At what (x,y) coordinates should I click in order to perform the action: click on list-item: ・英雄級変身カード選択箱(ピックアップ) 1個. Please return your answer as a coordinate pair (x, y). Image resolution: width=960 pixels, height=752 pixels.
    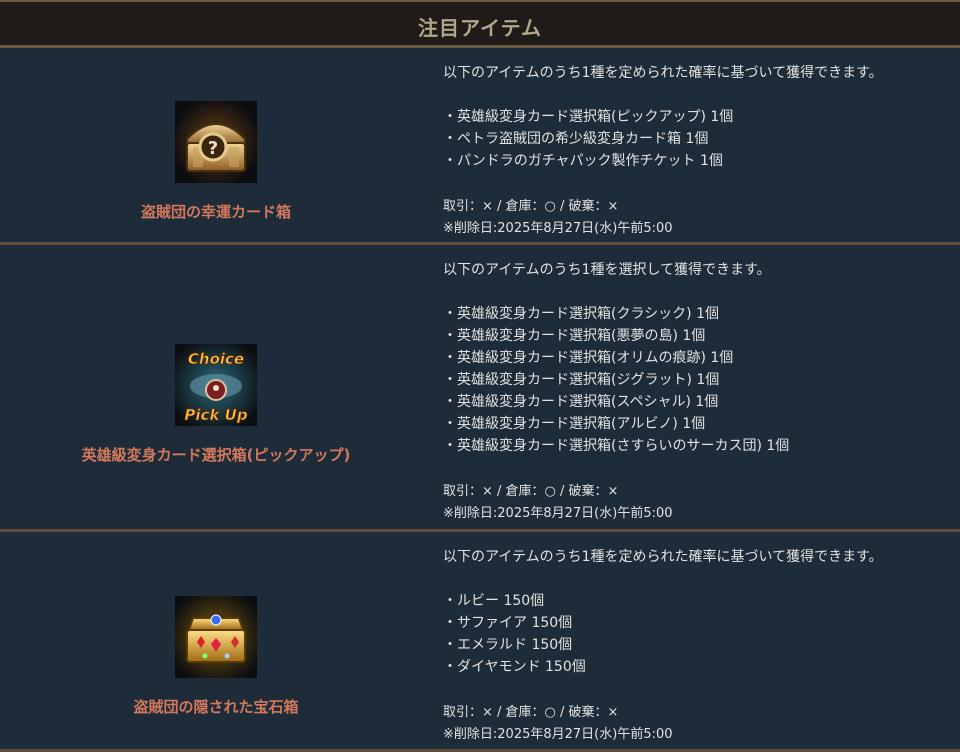
    Looking at the image, I should click on (588, 117).